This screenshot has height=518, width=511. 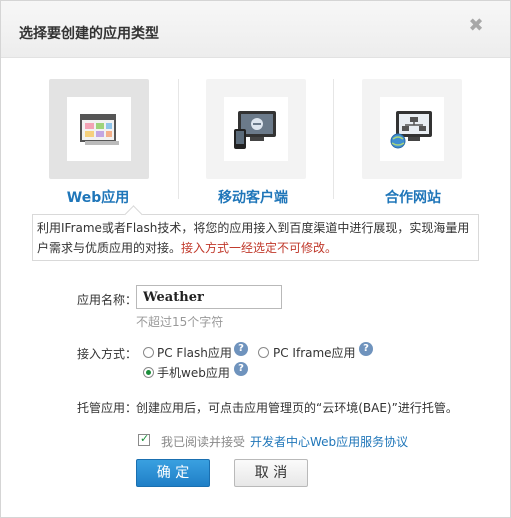 I want to click on browser-window-icon, so click(x=99, y=129).